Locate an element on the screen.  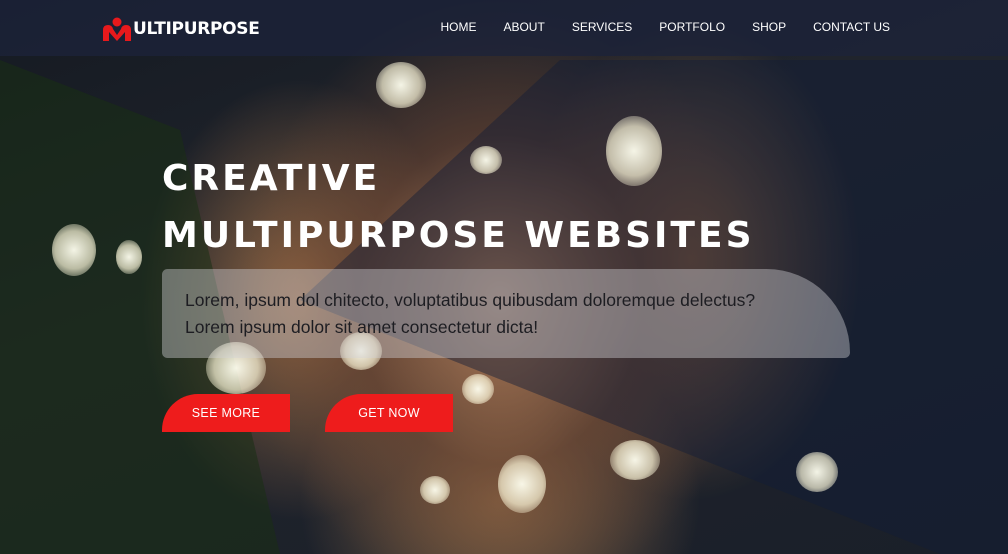
hero-headline-line1: CREATIVE is located at coordinates (271, 178).